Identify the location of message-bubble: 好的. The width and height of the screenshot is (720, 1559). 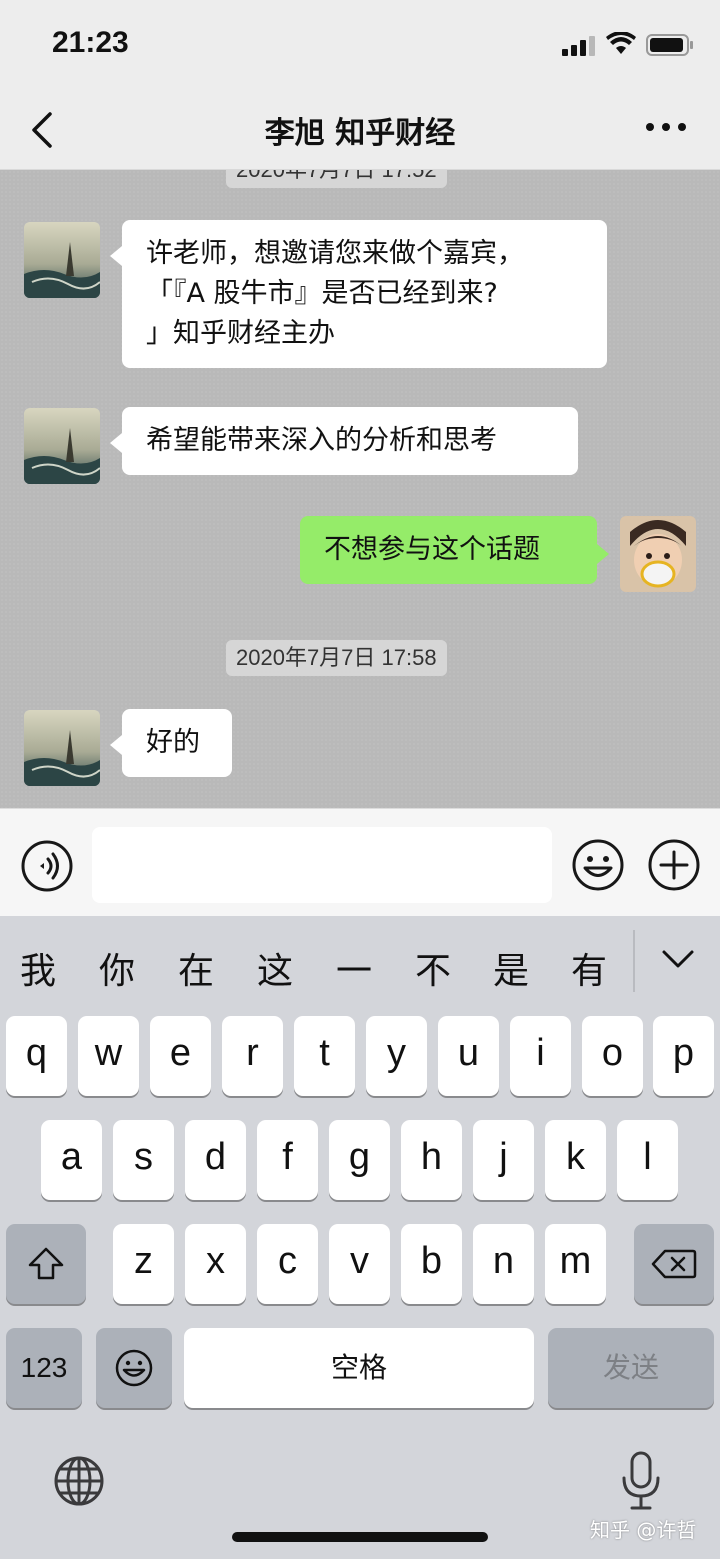
(171, 743).